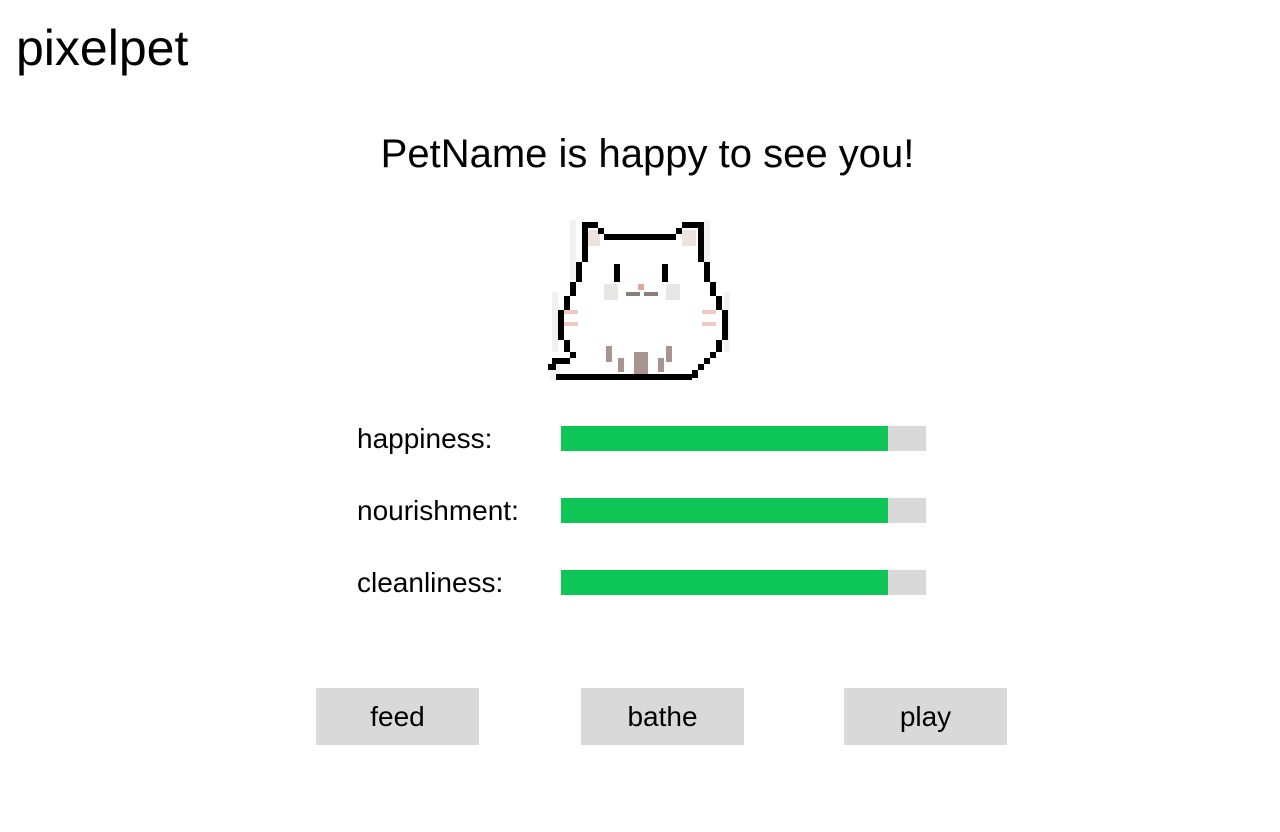 This screenshot has width=1280, height=832. What do you see at coordinates (725, 582) in the screenshot?
I see `cleanliness-bar-fill` at bounding box center [725, 582].